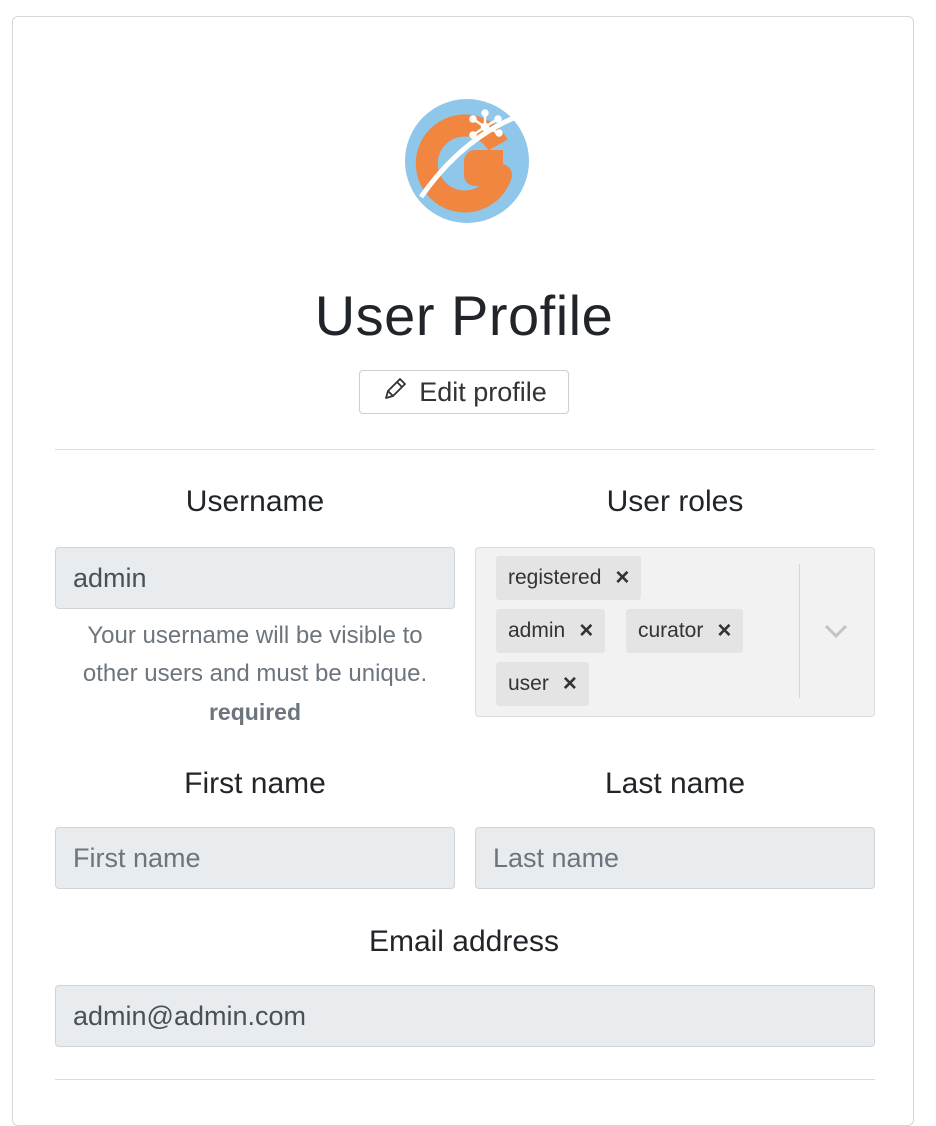 This screenshot has width=936, height=1126. Describe the element at coordinates (799, 631) in the screenshot. I see `roles-separator` at that location.